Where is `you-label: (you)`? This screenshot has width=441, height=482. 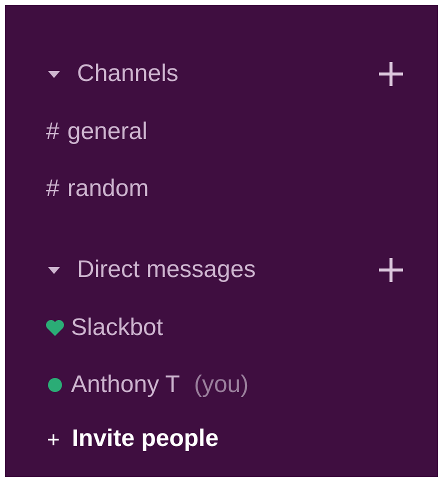
you-label: (you) is located at coordinates (221, 385).